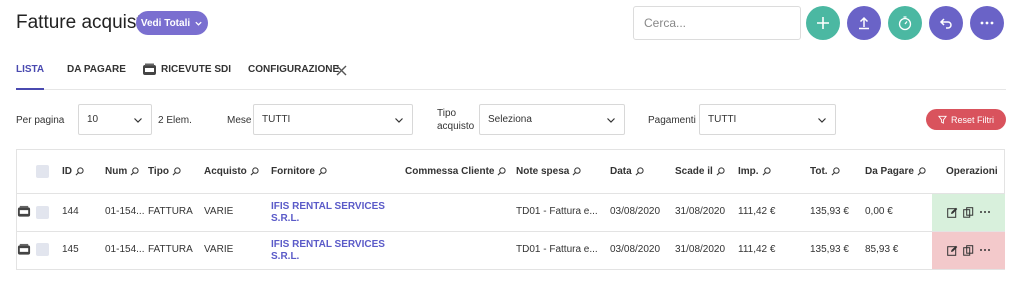 Image resolution: width=1024 pixels, height=282 pixels. What do you see at coordinates (219, 249) in the screenshot?
I see `cell-acquisto: VARIE` at bounding box center [219, 249].